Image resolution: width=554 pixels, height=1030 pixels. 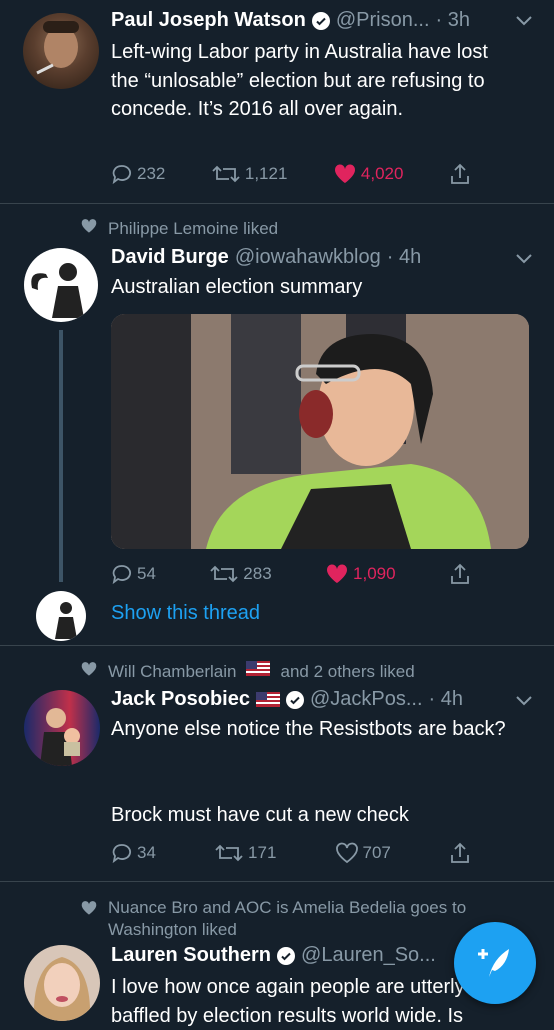 What do you see at coordinates (146, 852) in the screenshot?
I see `reply-count: 34` at bounding box center [146, 852].